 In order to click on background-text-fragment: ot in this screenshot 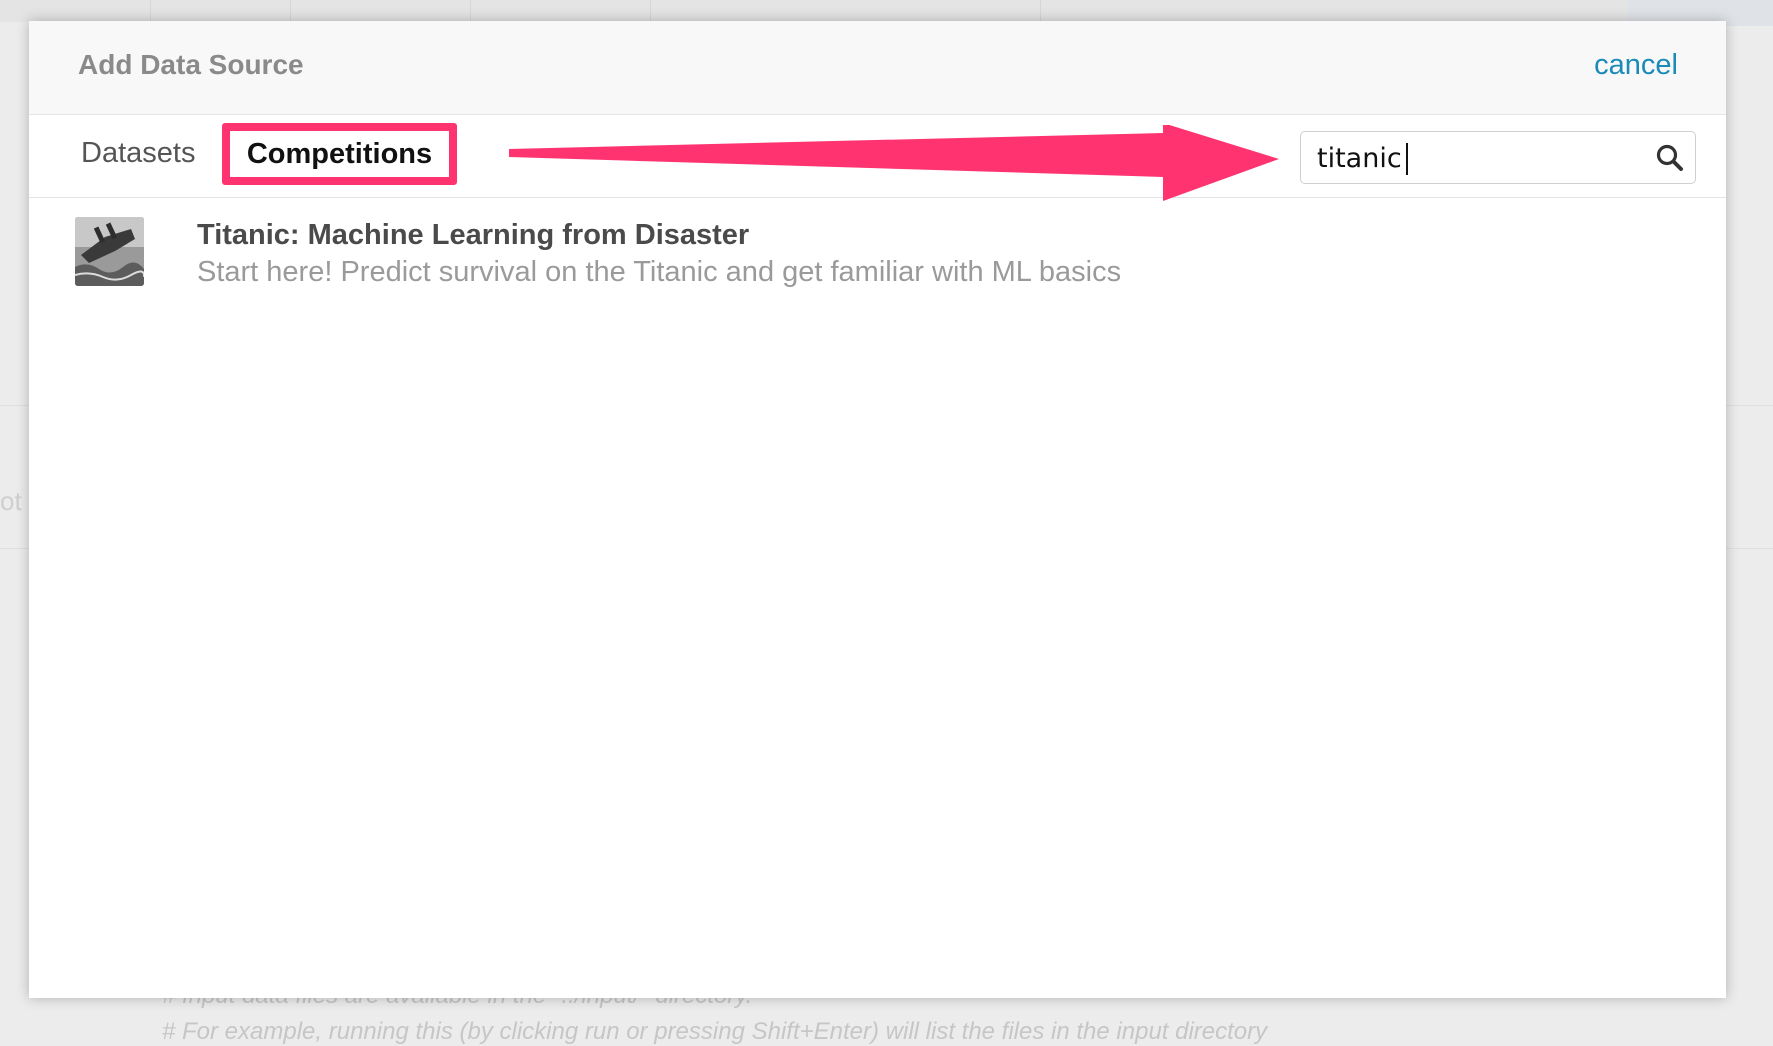, I will do `click(11, 501)`.